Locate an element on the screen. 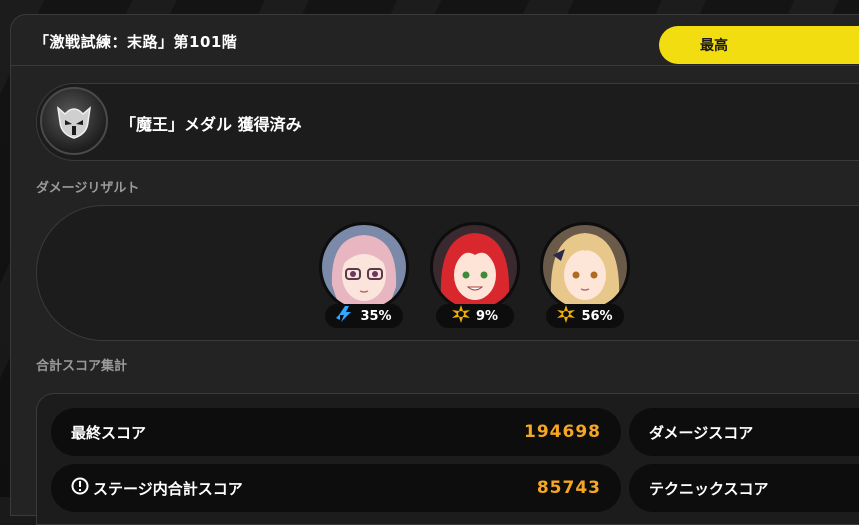  damage-percent: 9% is located at coordinates (487, 316).